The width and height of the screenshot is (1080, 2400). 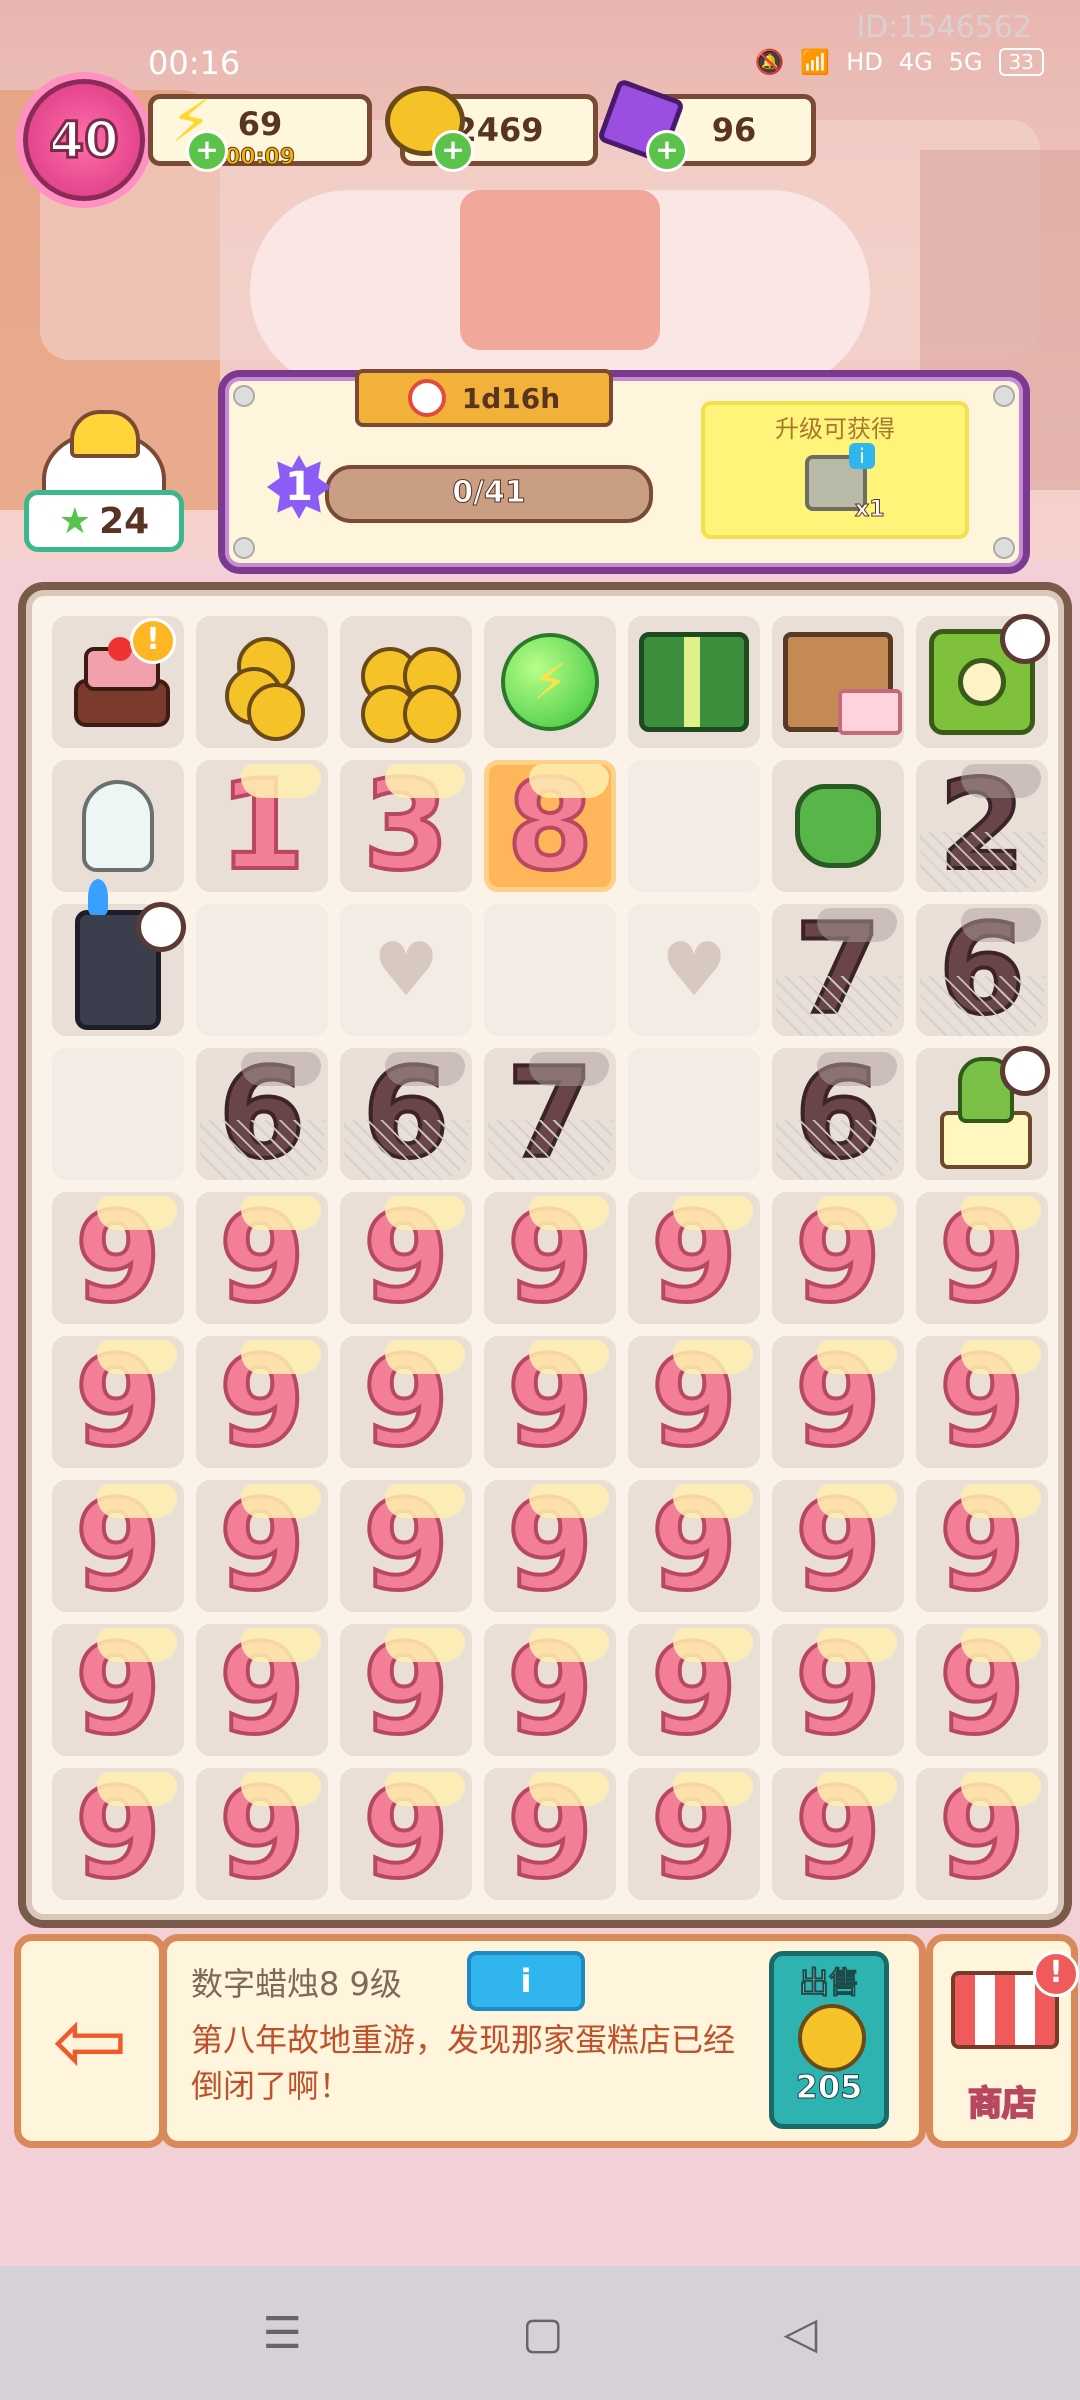 What do you see at coordinates (118, 682) in the screenshot?
I see `board-cell: !` at bounding box center [118, 682].